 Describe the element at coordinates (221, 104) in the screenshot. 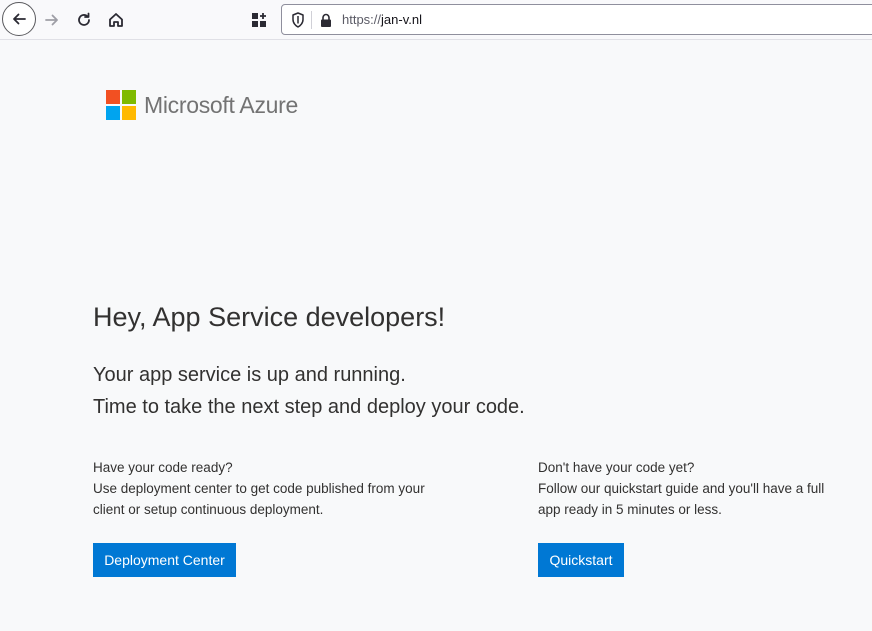

I see `logo-text: Microsoft Azure` at that location.